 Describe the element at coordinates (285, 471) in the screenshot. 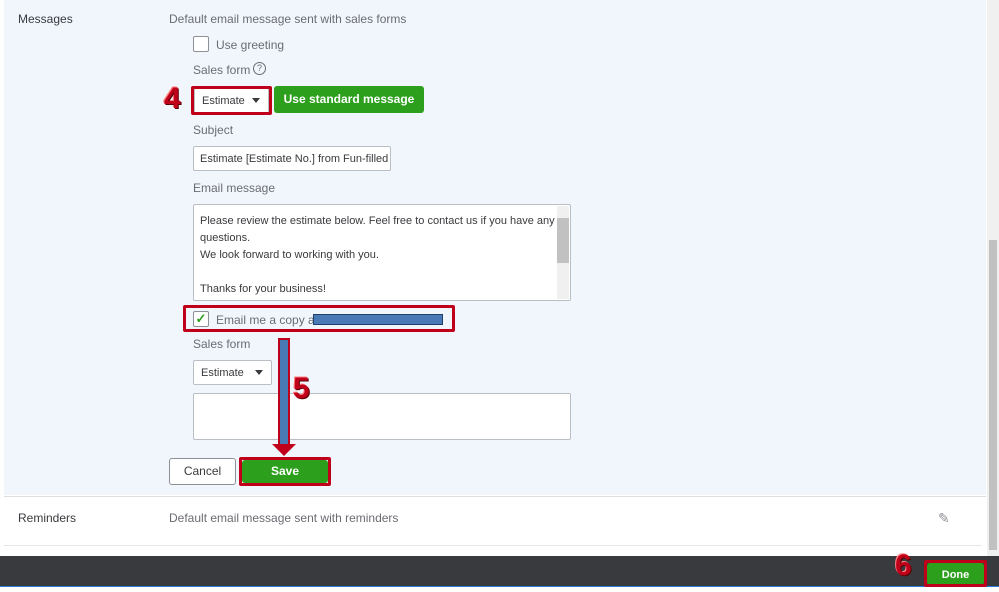

I see `step-5-highlight` at that location.